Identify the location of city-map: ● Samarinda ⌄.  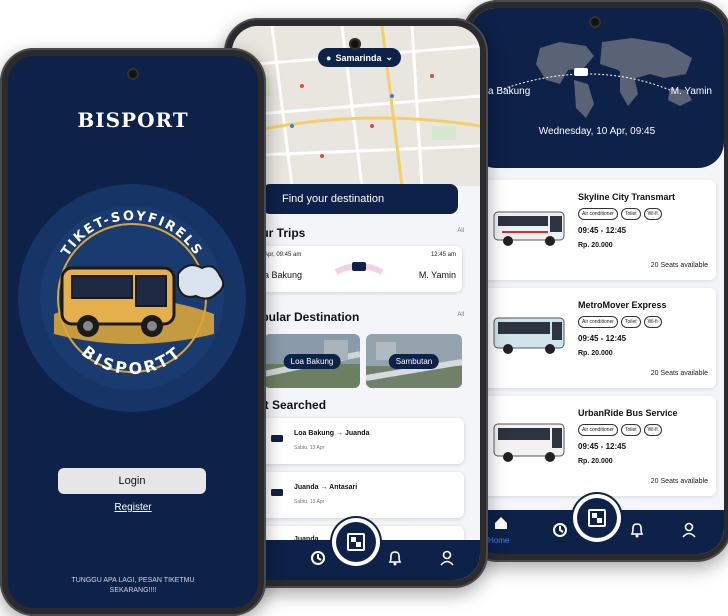
(356, 106).